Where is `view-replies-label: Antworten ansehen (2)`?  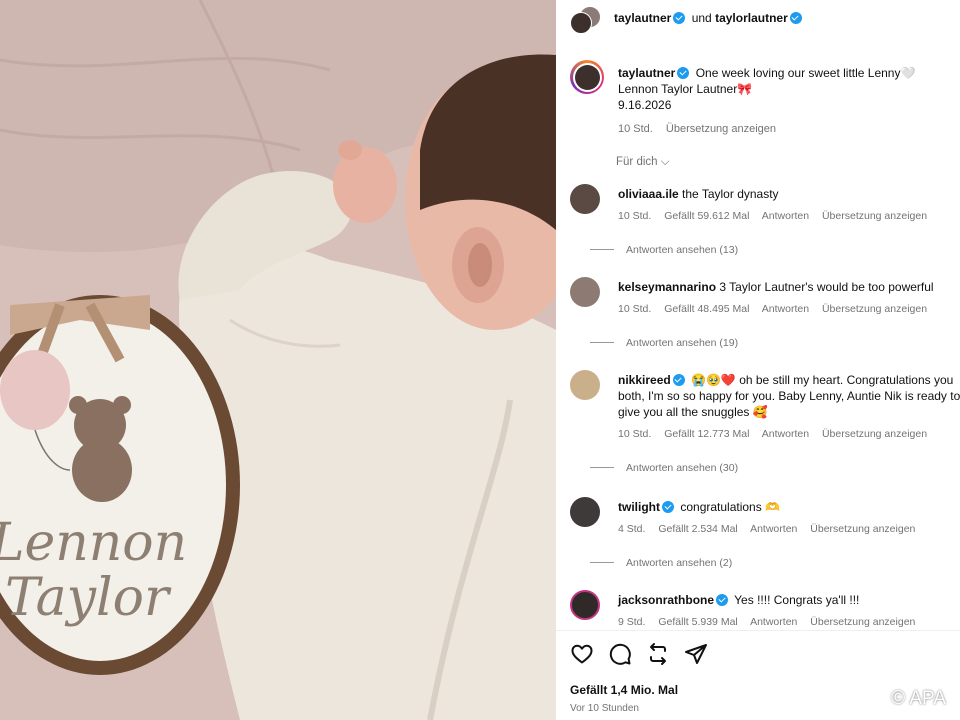
view-replies-label: Antworten ansehen (2) is located at coordinates (679, 563).